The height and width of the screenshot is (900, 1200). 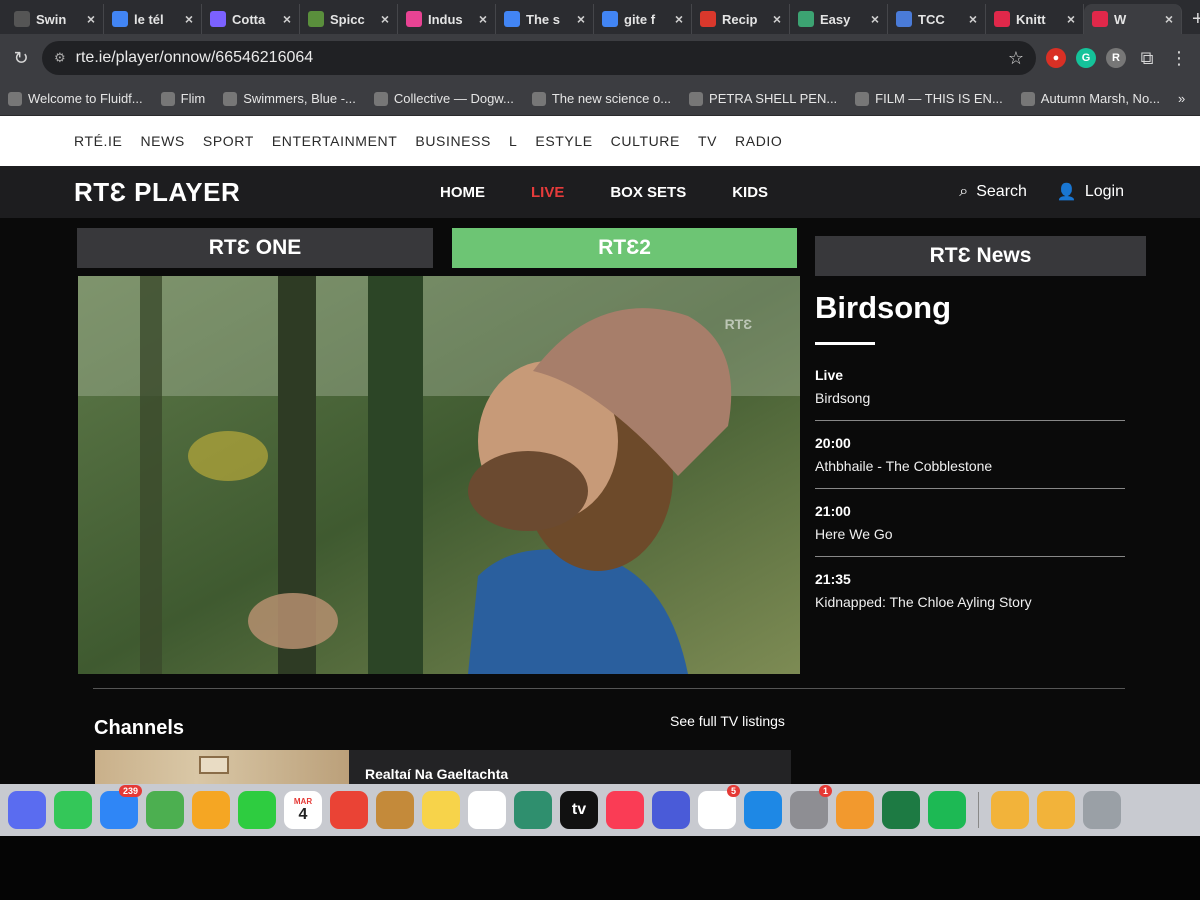 I want to click on programme-item: 21:00 Here We Go, so click(x=970, y=530).